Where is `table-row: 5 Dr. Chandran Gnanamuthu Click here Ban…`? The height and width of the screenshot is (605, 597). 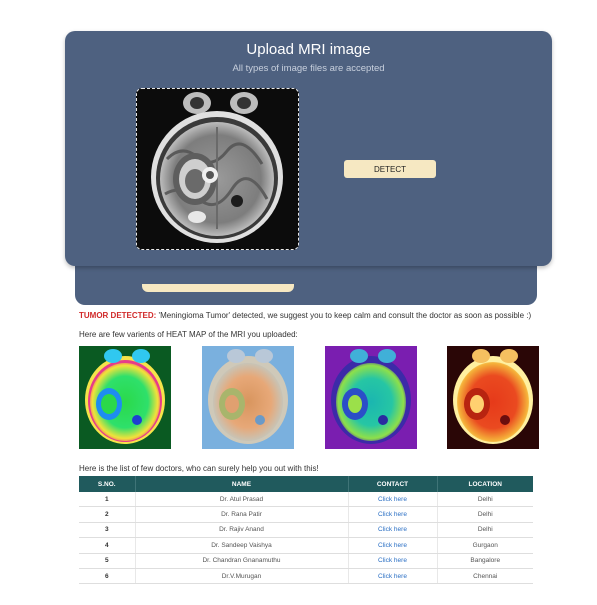 table-row: 5 Dr. Chandran Gnanamuthu Click here Ban… is located at coordinates (306, 561).